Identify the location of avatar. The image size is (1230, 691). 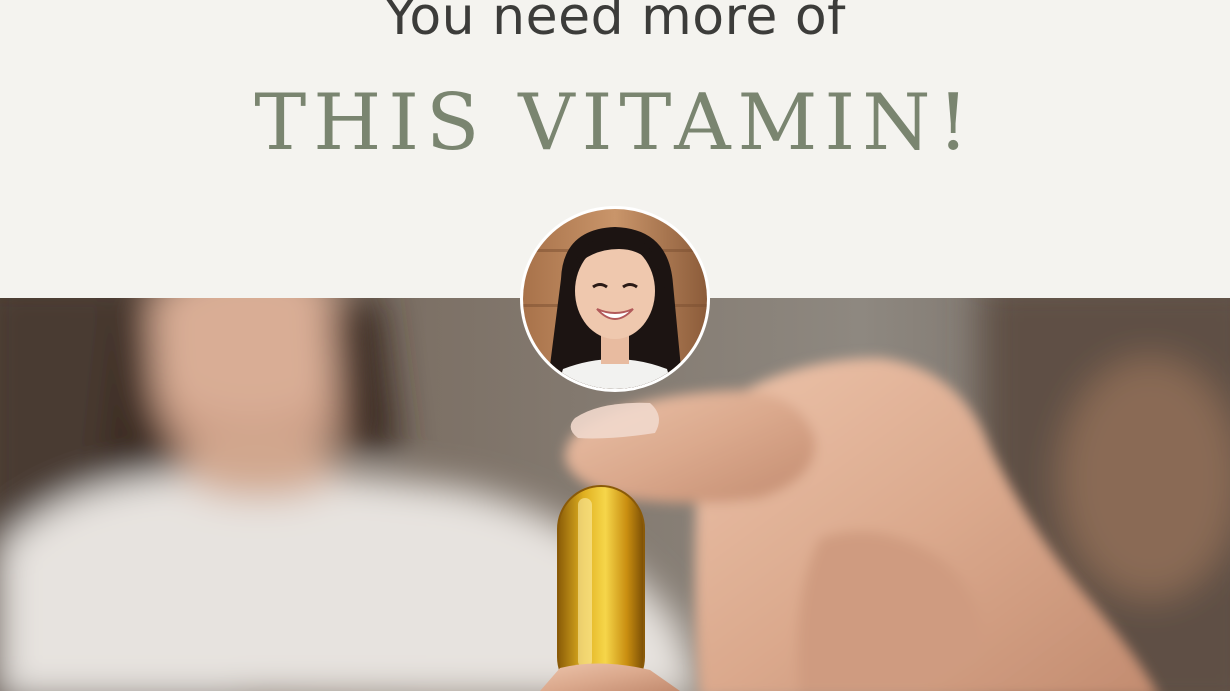
(615, 299).